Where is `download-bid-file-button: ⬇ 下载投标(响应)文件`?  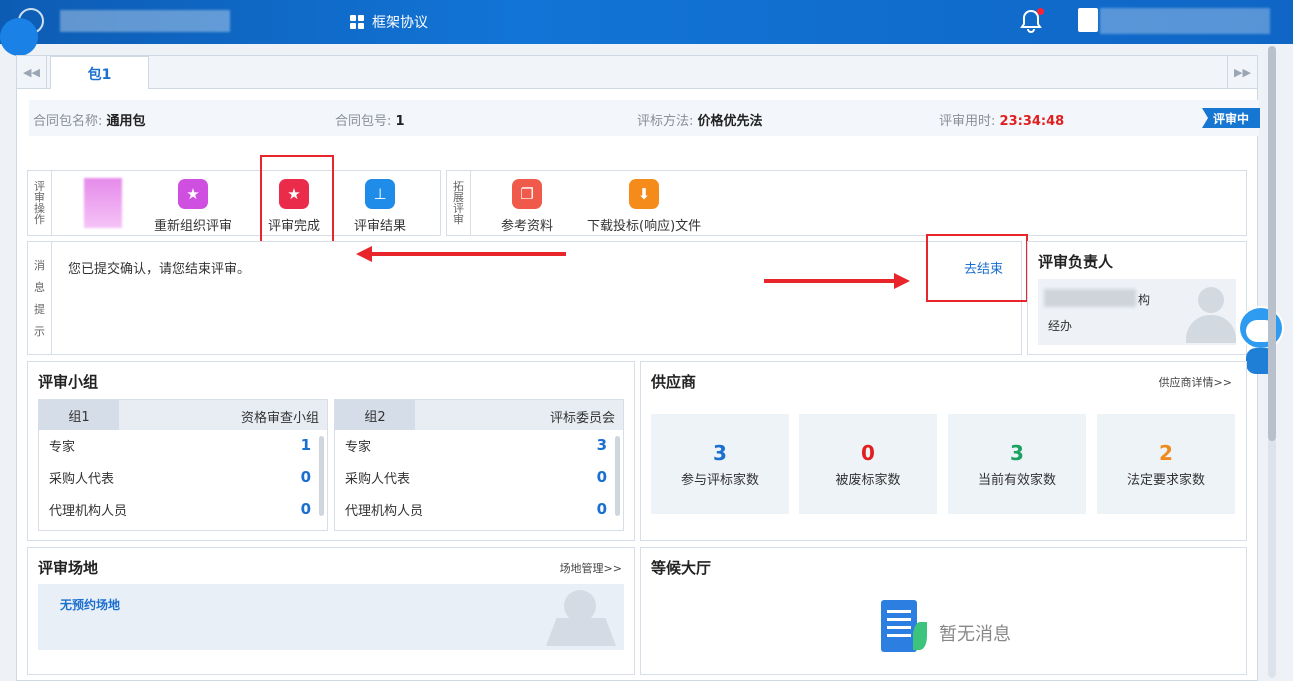 download-bid-file-button: ⬇ 下载投标(响应)文件 is located at coordinates (644, 206).